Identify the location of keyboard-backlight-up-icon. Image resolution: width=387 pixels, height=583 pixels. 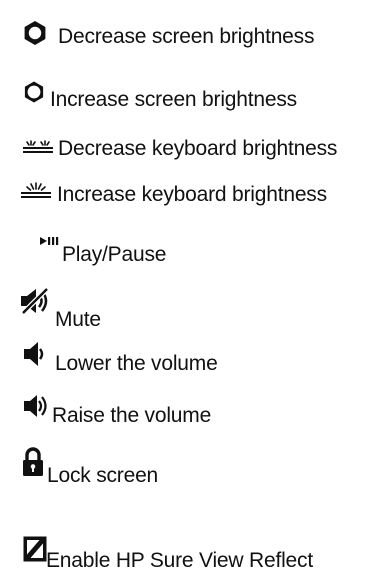
(36, 190).